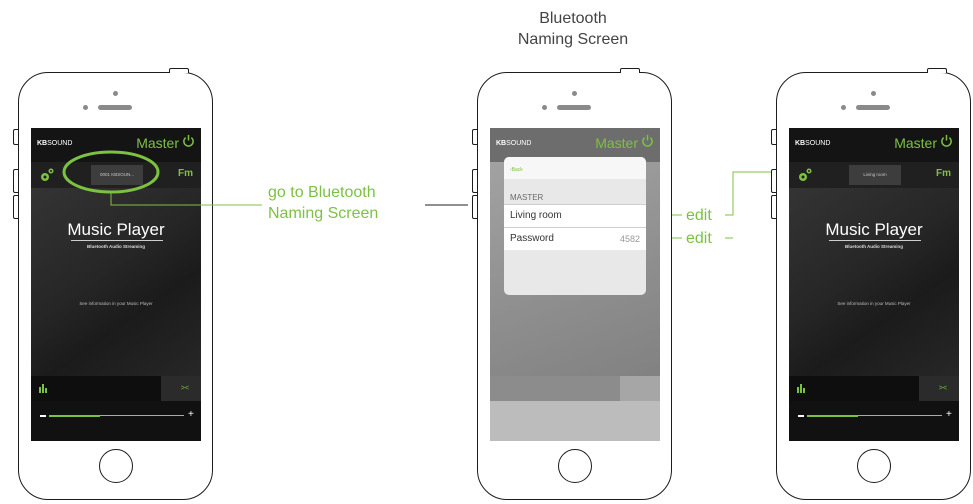 Image resolution: width=973 pixels, height=504 pixels. Describe the element at coordinates (322, 192) in the screenshot. I see `callout-line-1: go to Bluetooth` at that location.